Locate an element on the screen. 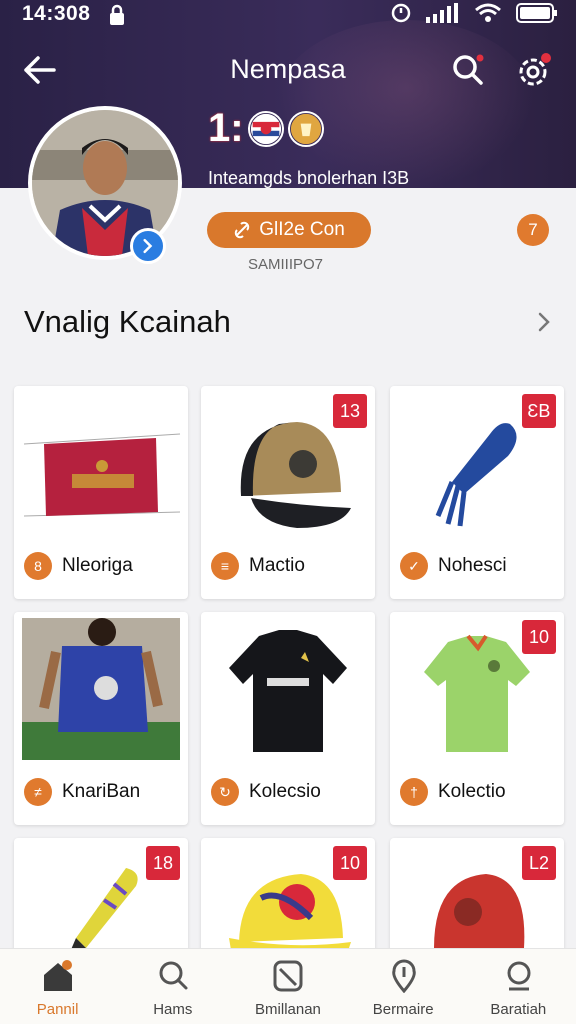 The height and width of the screenshot is (1024, 576). section-title: Vnalig Kcainah is located at coordinates (127, 321).